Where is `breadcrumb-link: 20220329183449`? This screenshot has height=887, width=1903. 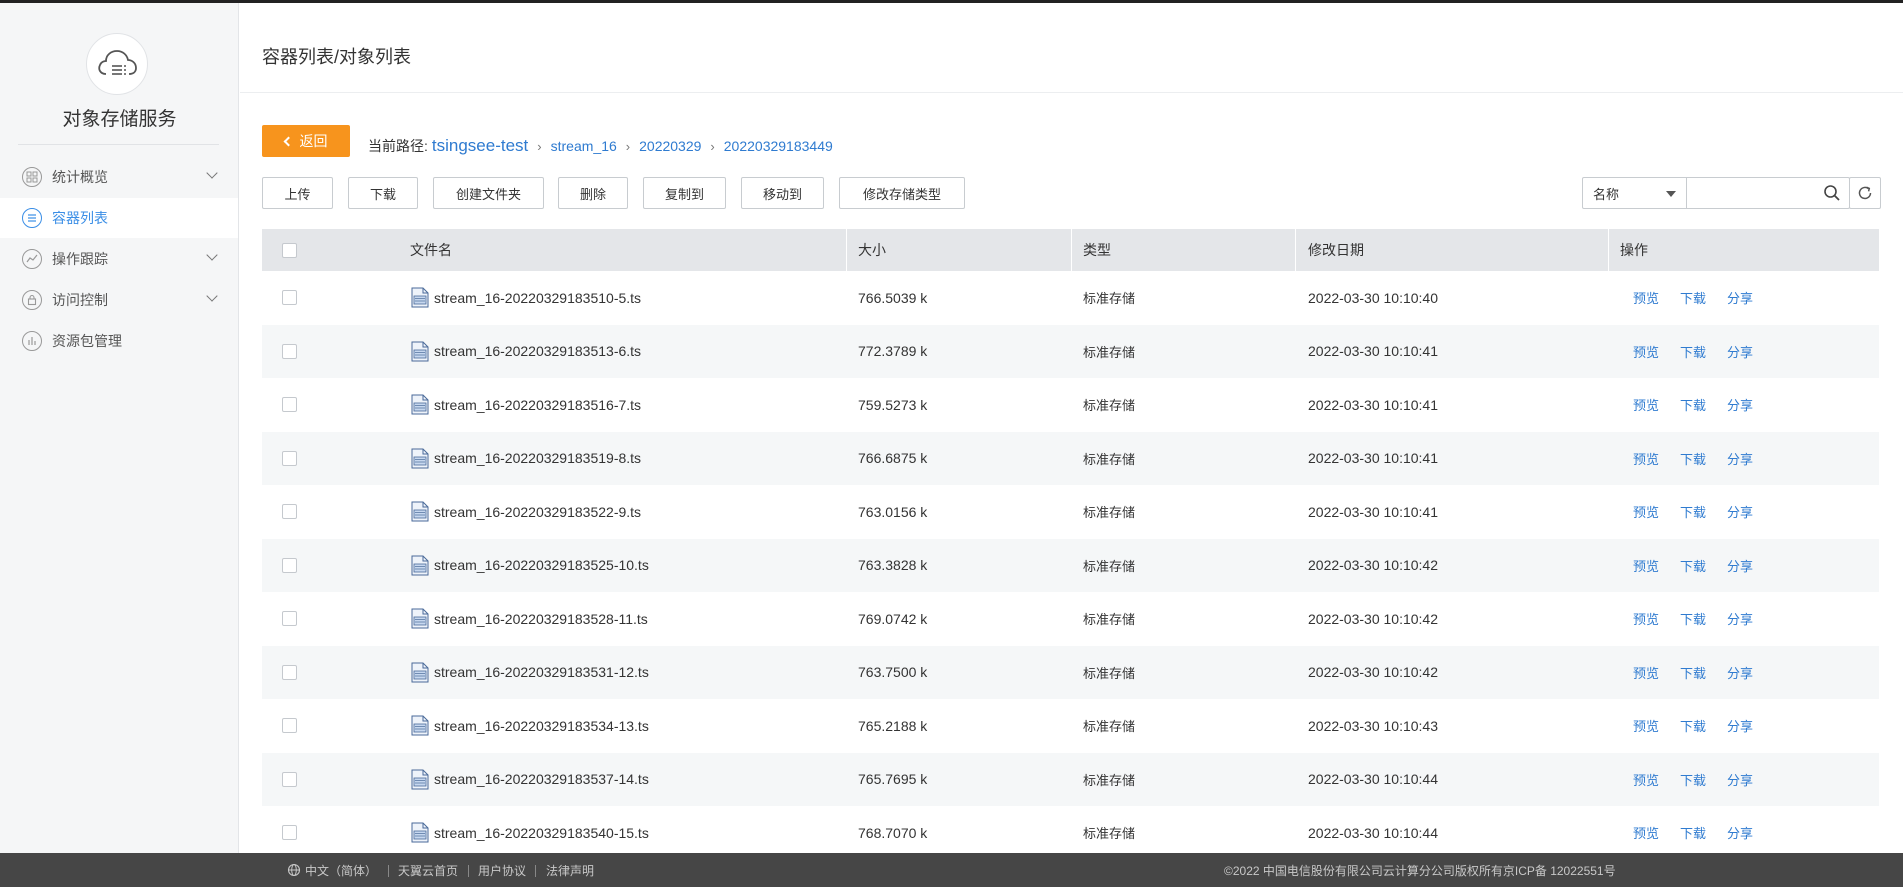
breadcrumb-link: 20220329183449 is located at coordinates (778, 146).